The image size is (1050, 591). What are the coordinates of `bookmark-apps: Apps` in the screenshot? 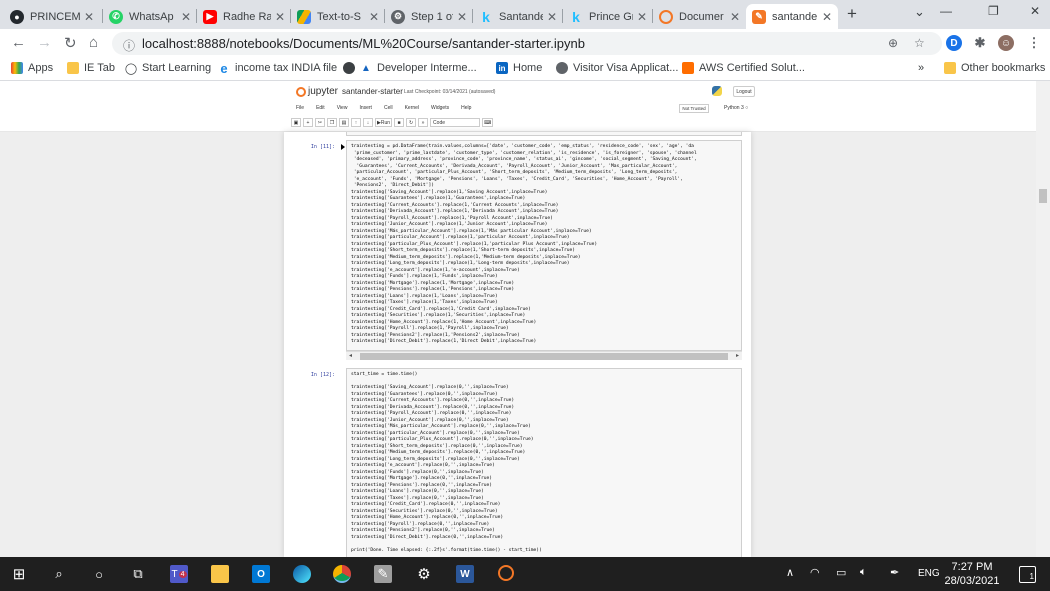 It's located at (32, 68).